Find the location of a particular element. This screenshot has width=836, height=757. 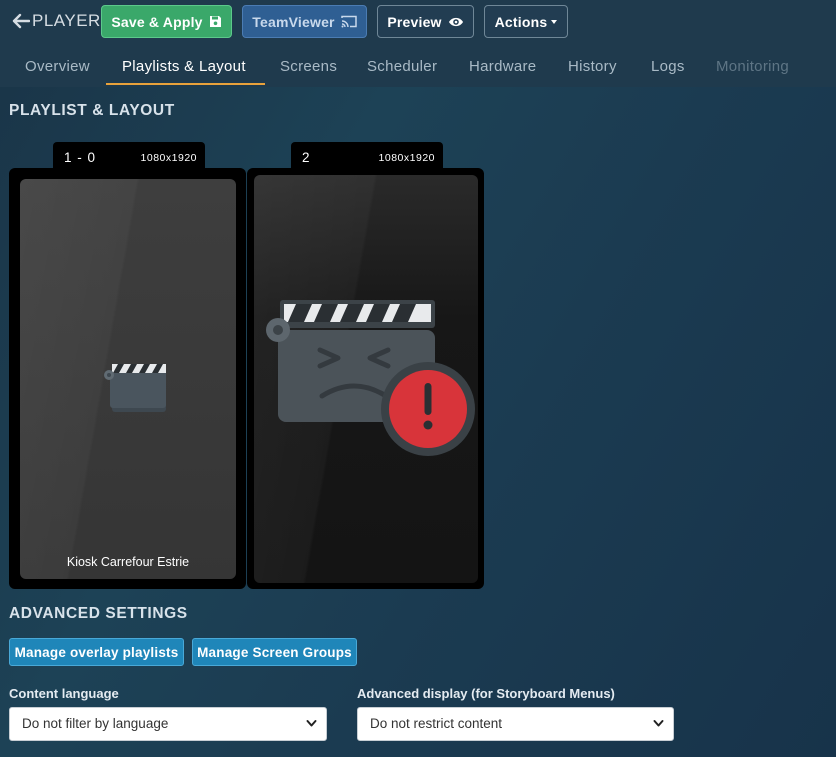

save-apply-label: Save & Apply is located at coordinates (157, 21).